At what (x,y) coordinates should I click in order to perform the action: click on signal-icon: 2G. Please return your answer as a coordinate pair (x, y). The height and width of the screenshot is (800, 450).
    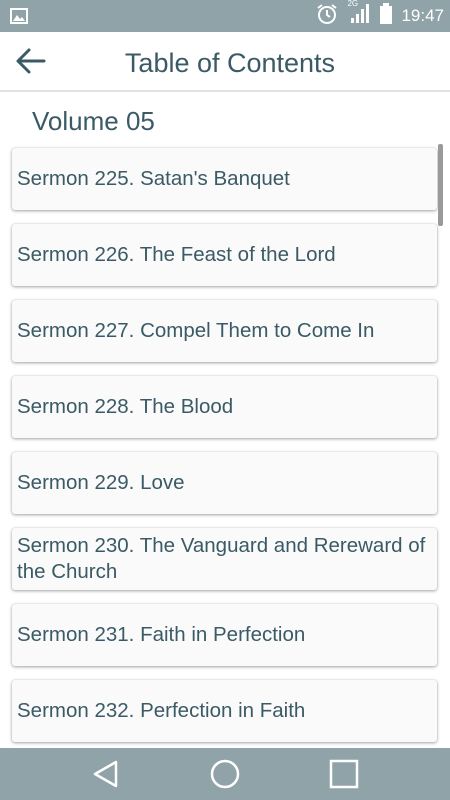
    Looking at the image, I should click on (359, 15).